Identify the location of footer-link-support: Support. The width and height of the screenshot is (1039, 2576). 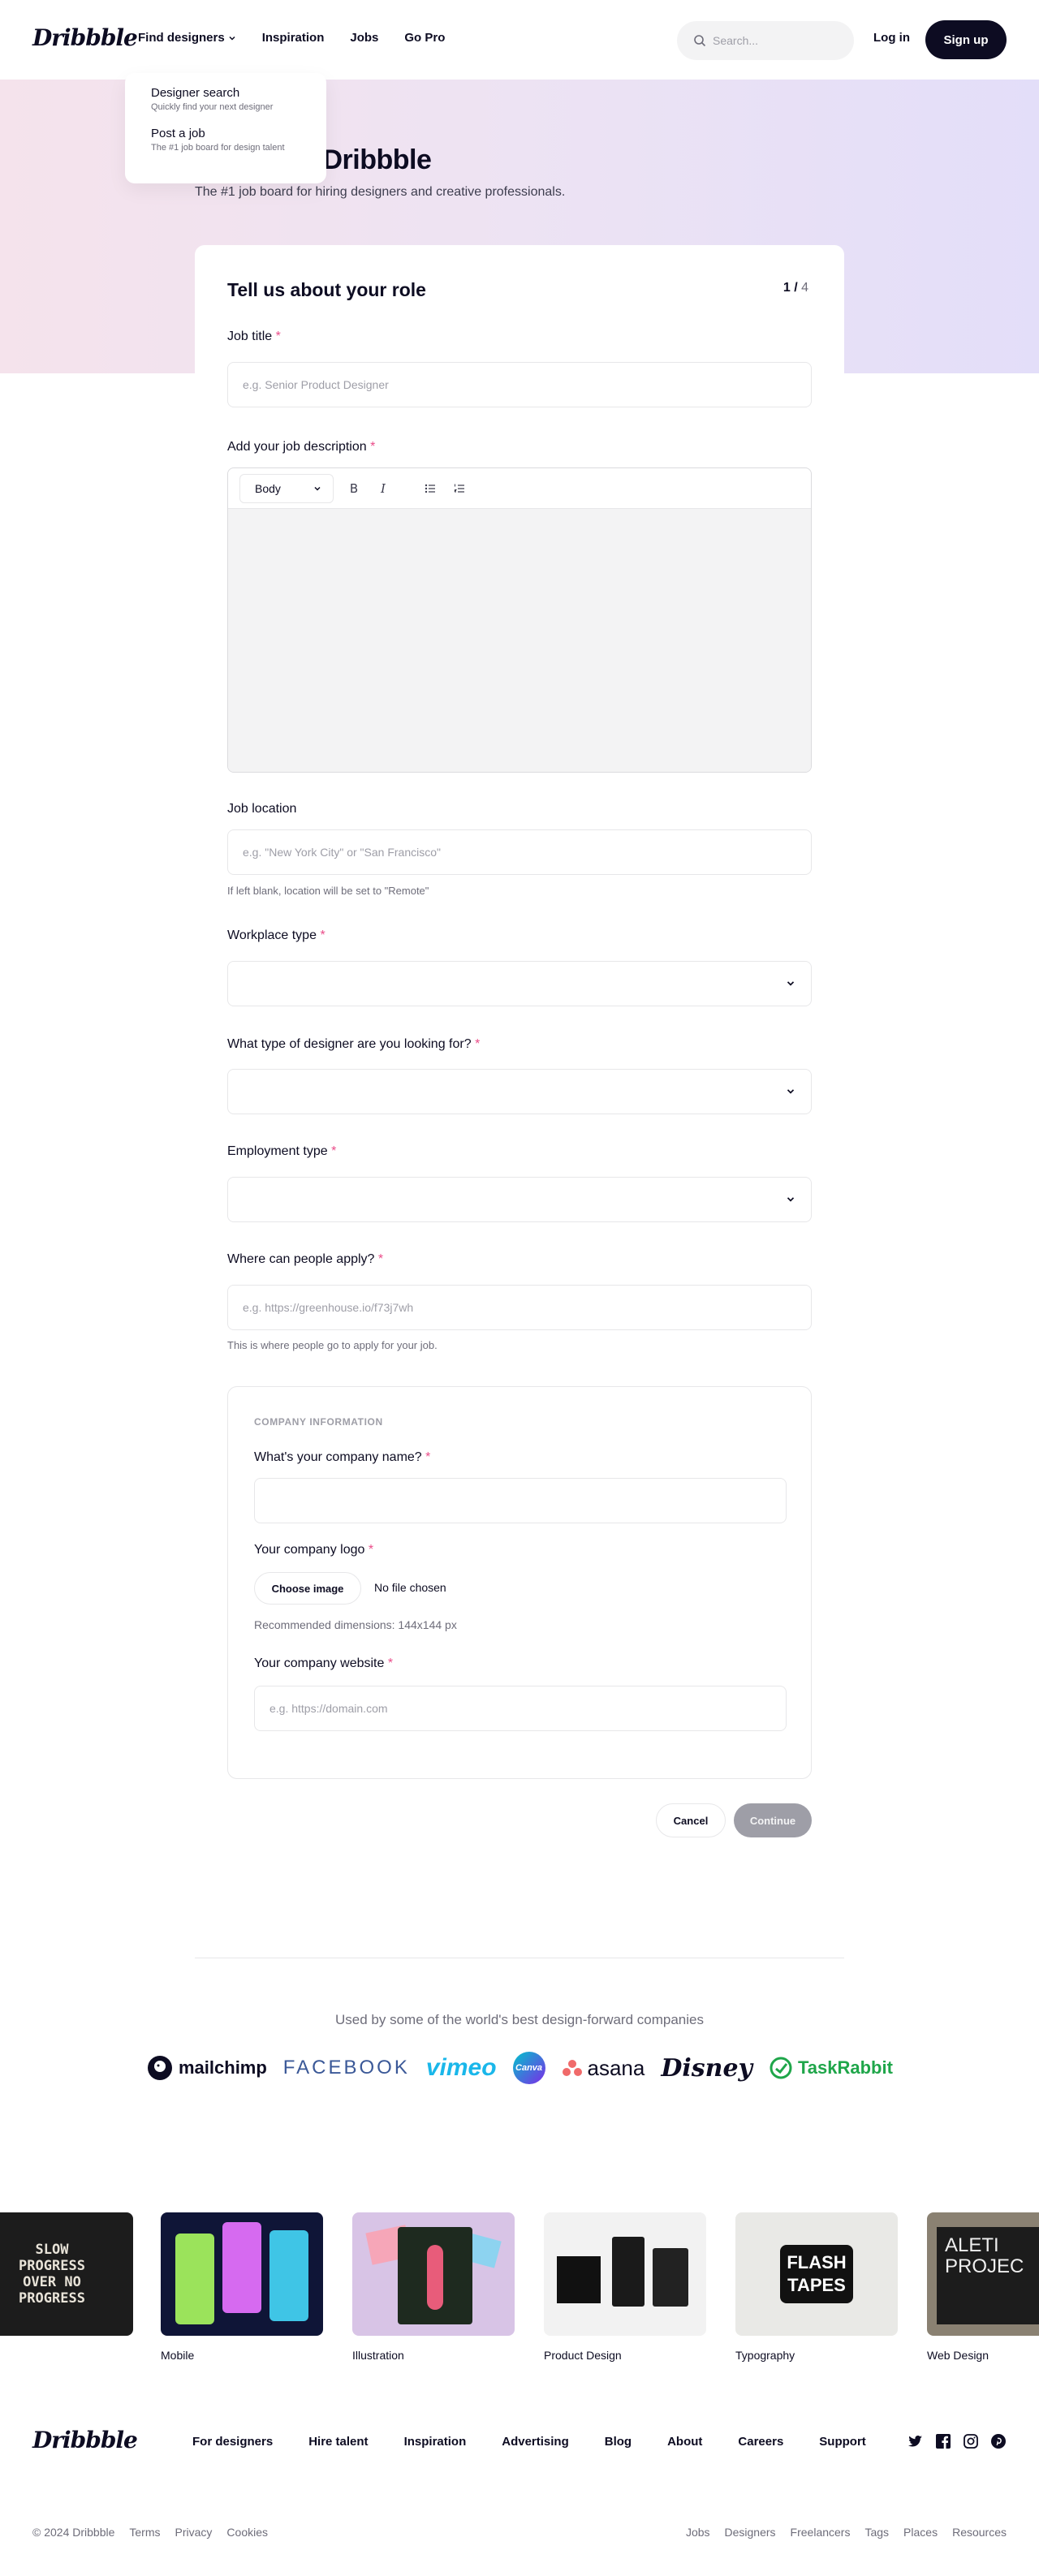
(842, 2442).